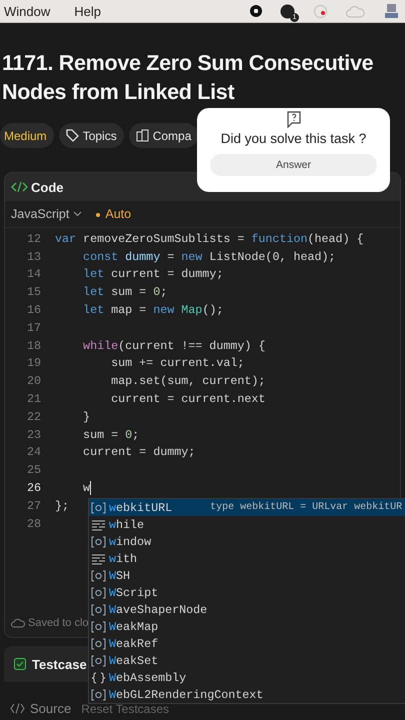  Describe the element at coordinates (153, 310) in the screenshot. I see `code-line: let map = new Map();` at that location.